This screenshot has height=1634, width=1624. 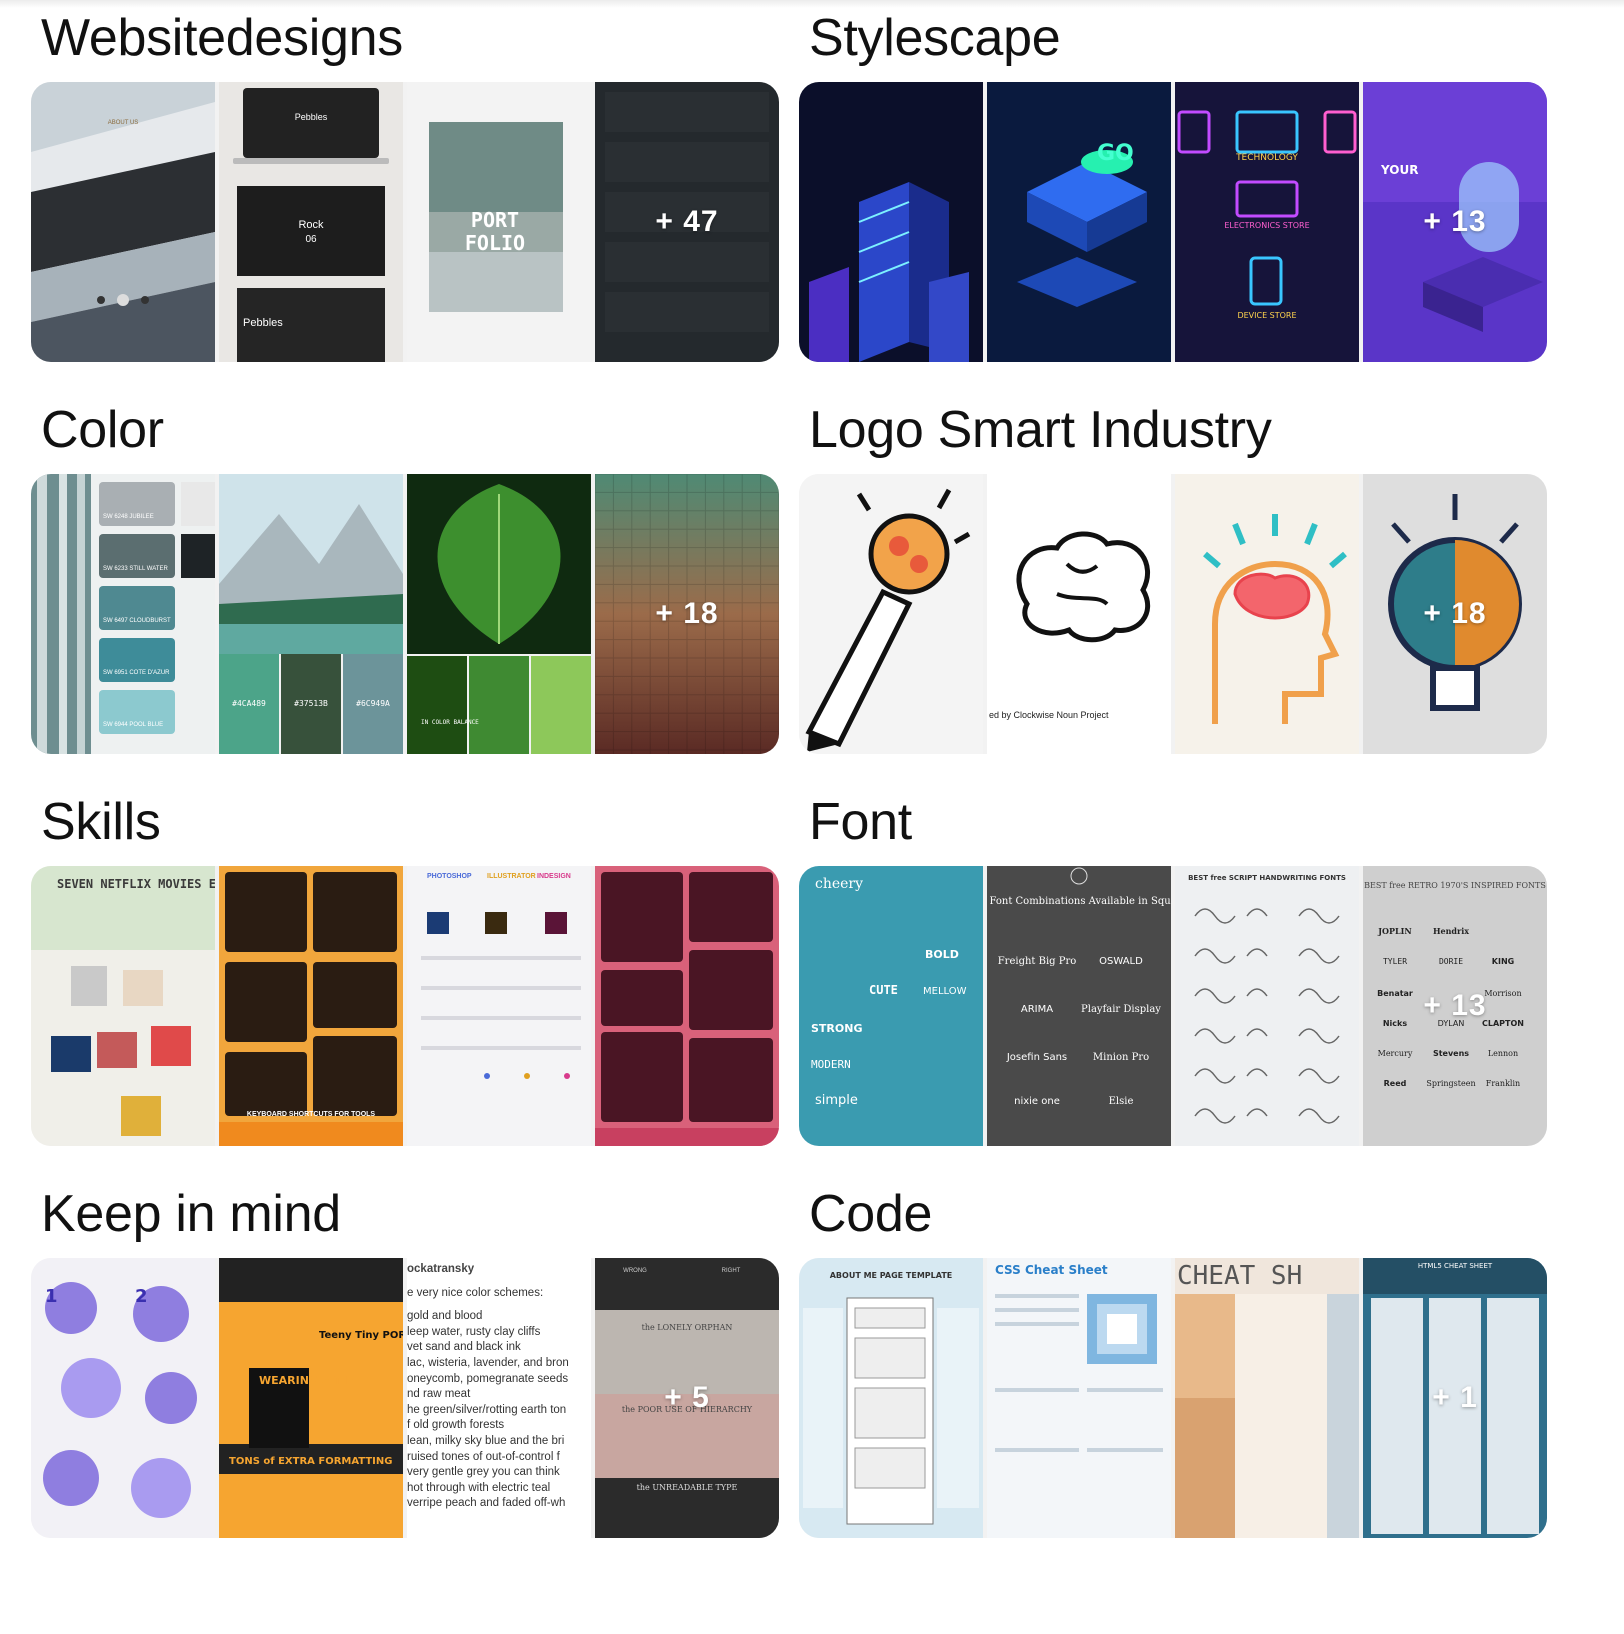 What do you see at coordinates (883, 990) in the screenshot?
I see `svg-text: CUTE` at bounding box center [883, 990].